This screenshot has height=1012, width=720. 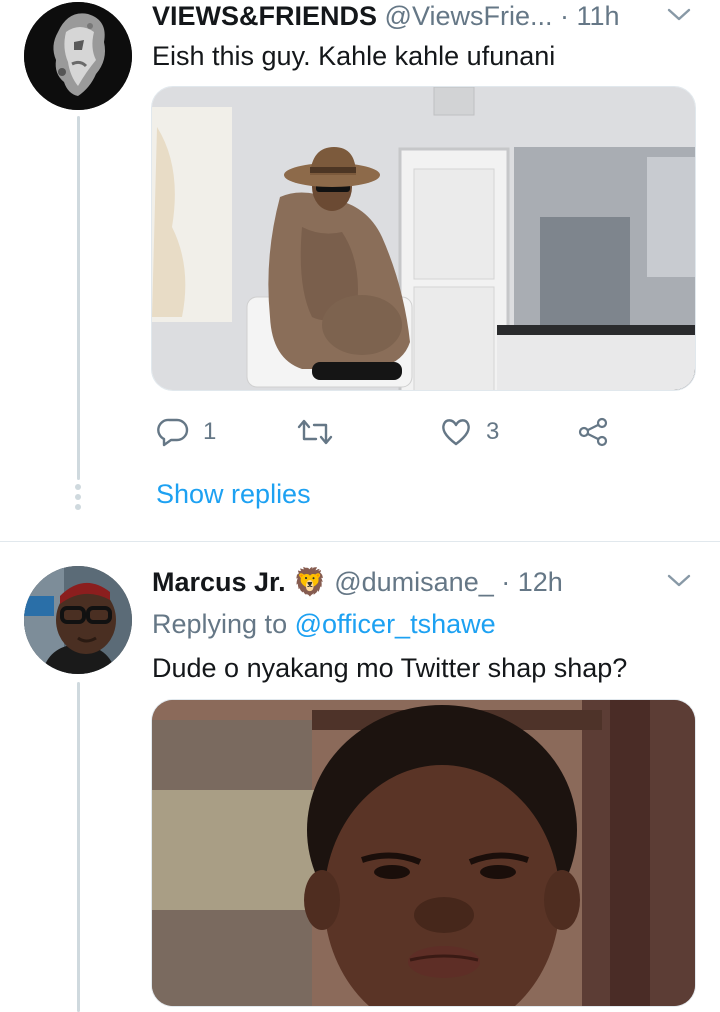 I want to click on avatar-views-friends, so click(x=78, y=56).